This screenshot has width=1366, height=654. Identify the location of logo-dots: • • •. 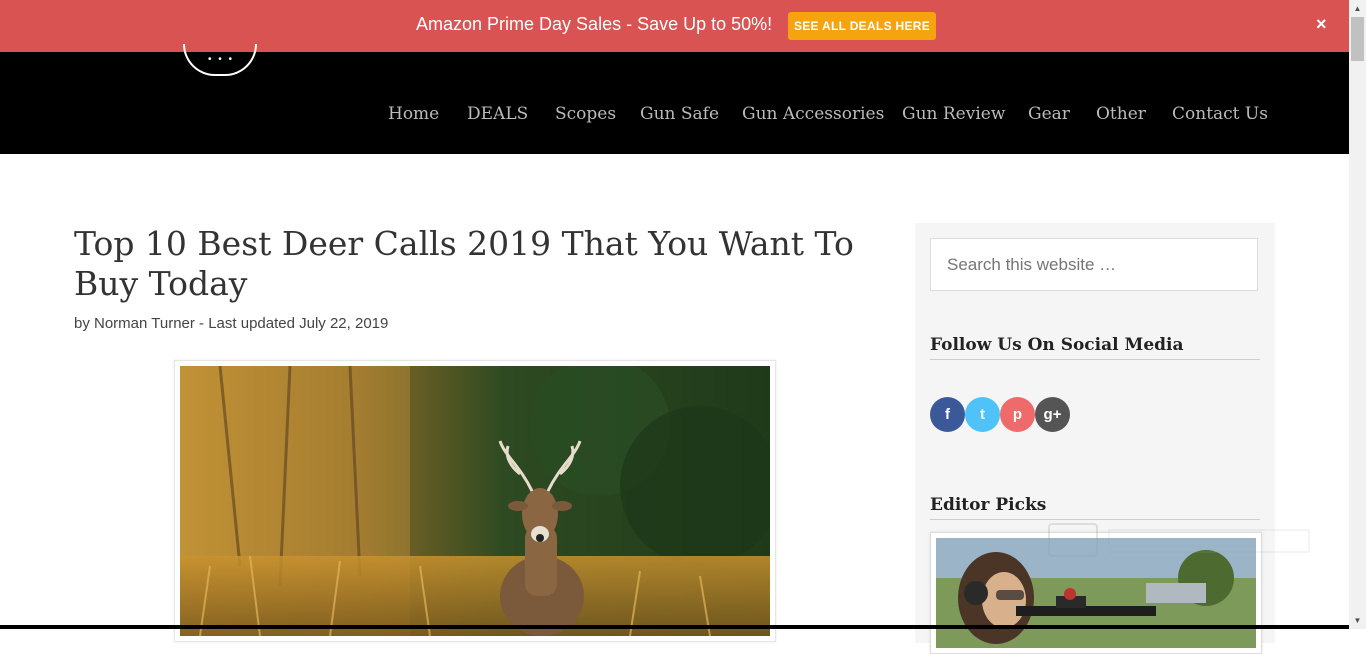
(221, 59).